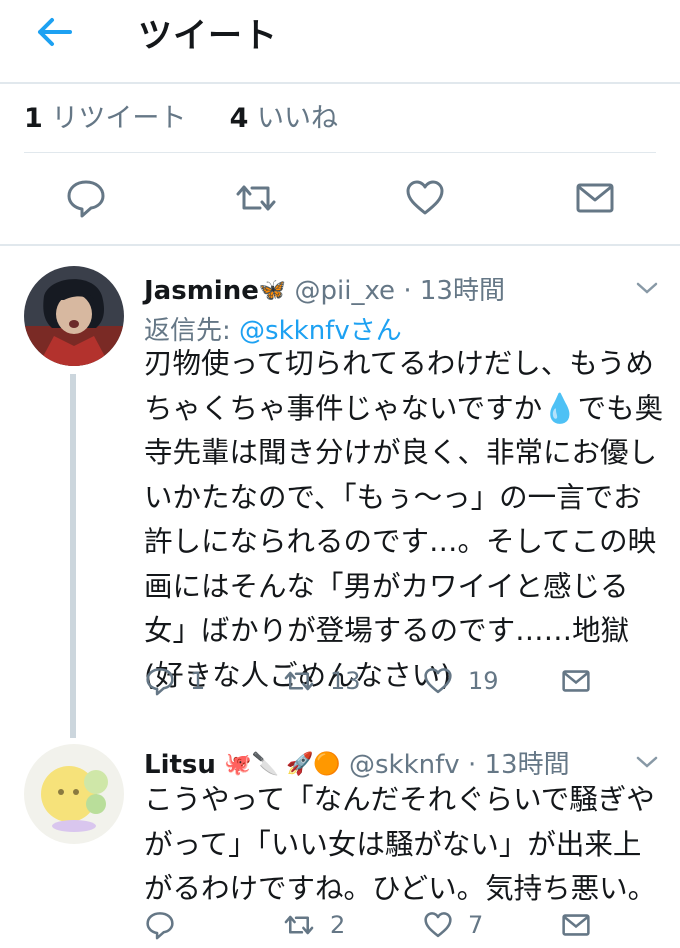 The width and height of the screenshot is (680, 948). What do you see at coordinates (272, 290) in the screenshot?
I see `name-emoji: 🦋` at bounding box center [272, 290].